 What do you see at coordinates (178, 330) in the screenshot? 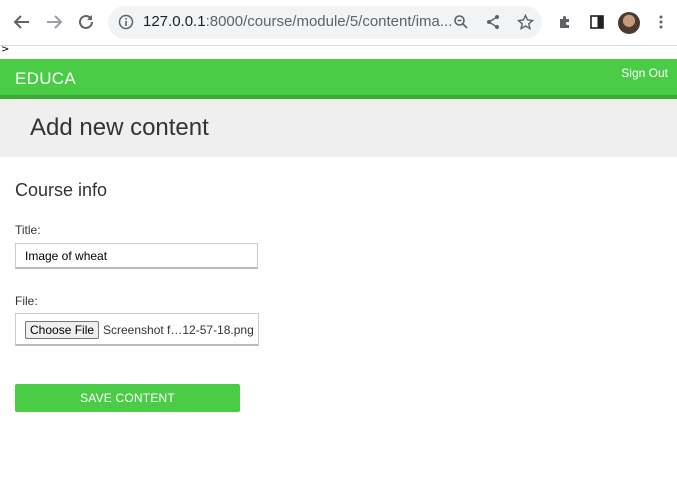
I see `selected-file-name: Screenshot f…12-57-18.png` at bounding box center [178, 330].